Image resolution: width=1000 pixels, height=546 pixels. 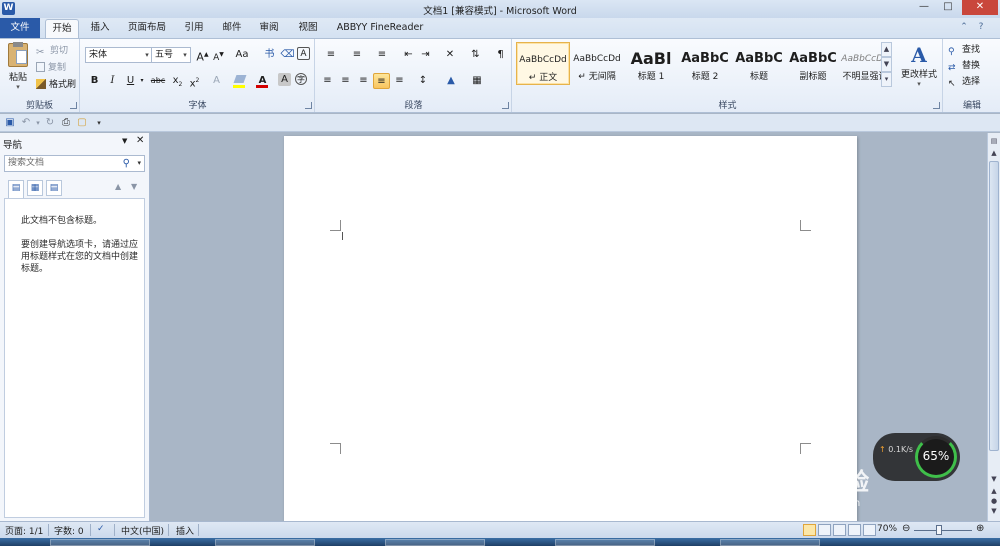 I want to click on web-layout-icon, so click(x=839, y=530).